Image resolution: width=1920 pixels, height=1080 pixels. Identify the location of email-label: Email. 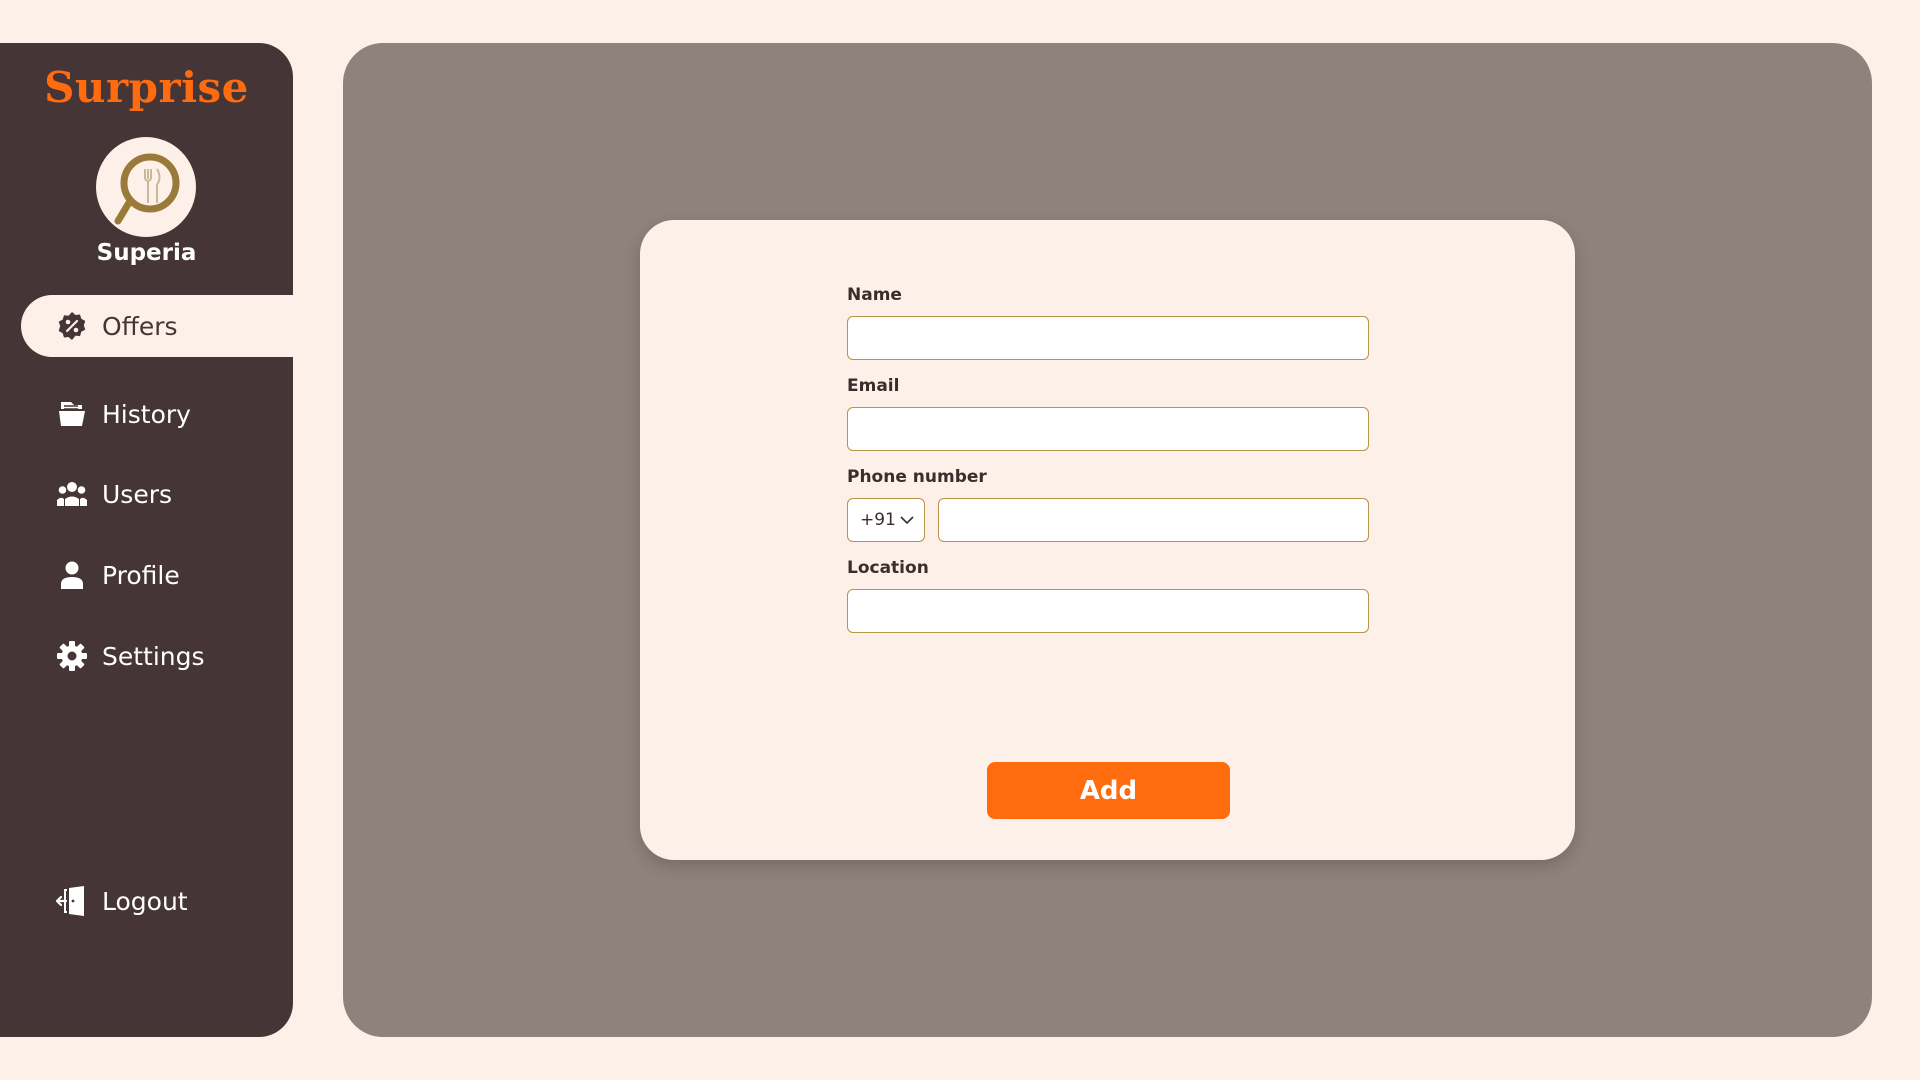
(873, 386).